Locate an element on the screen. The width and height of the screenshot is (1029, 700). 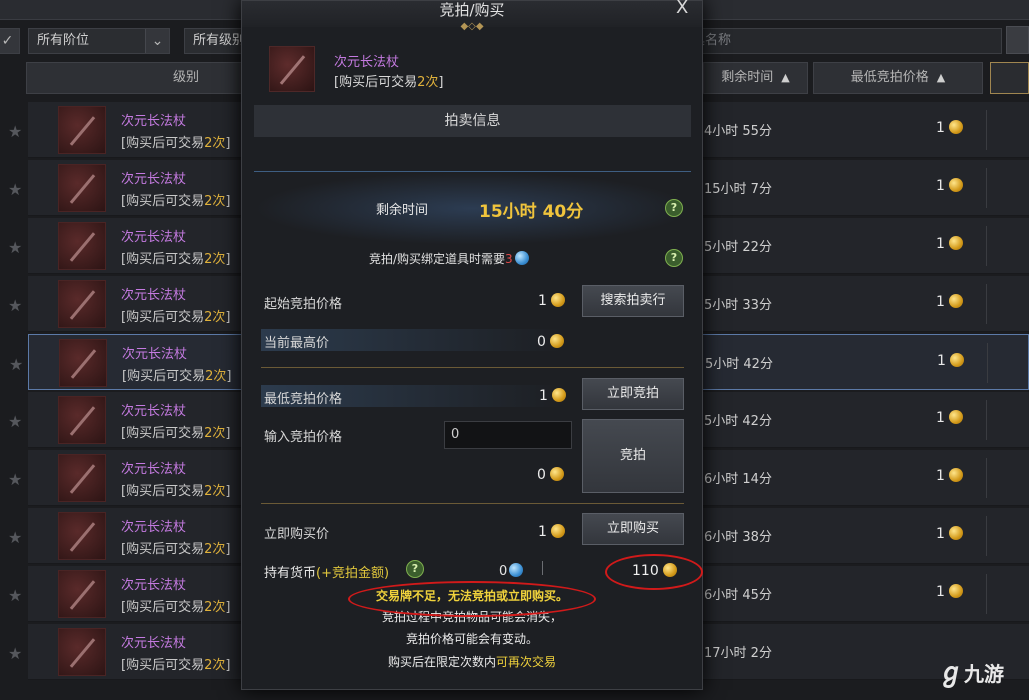
search-auction-button: 搜索拍卖行 is located at coordinates (633, 301).